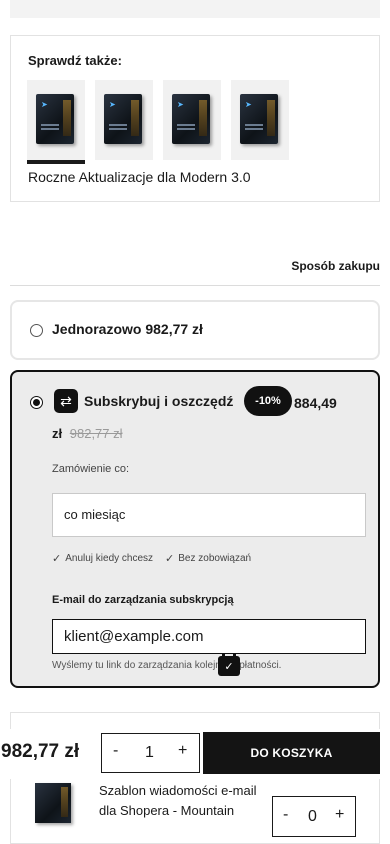 This screenshot has width=390, height=844. I want to click on related-product-name: Roczne Aktualizacje dla Modern 3.0, so click(139, 177).